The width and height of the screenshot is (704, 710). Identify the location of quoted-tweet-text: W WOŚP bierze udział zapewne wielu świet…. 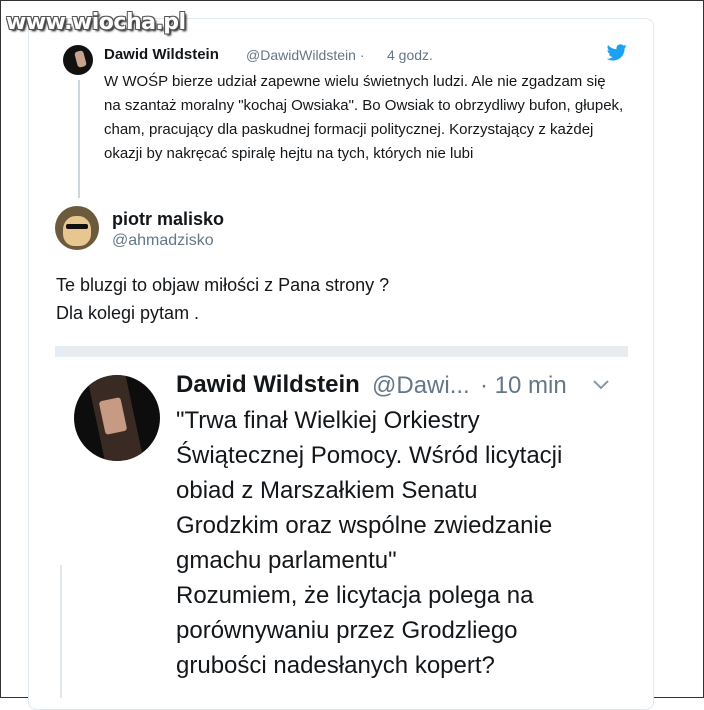
(364, 117).